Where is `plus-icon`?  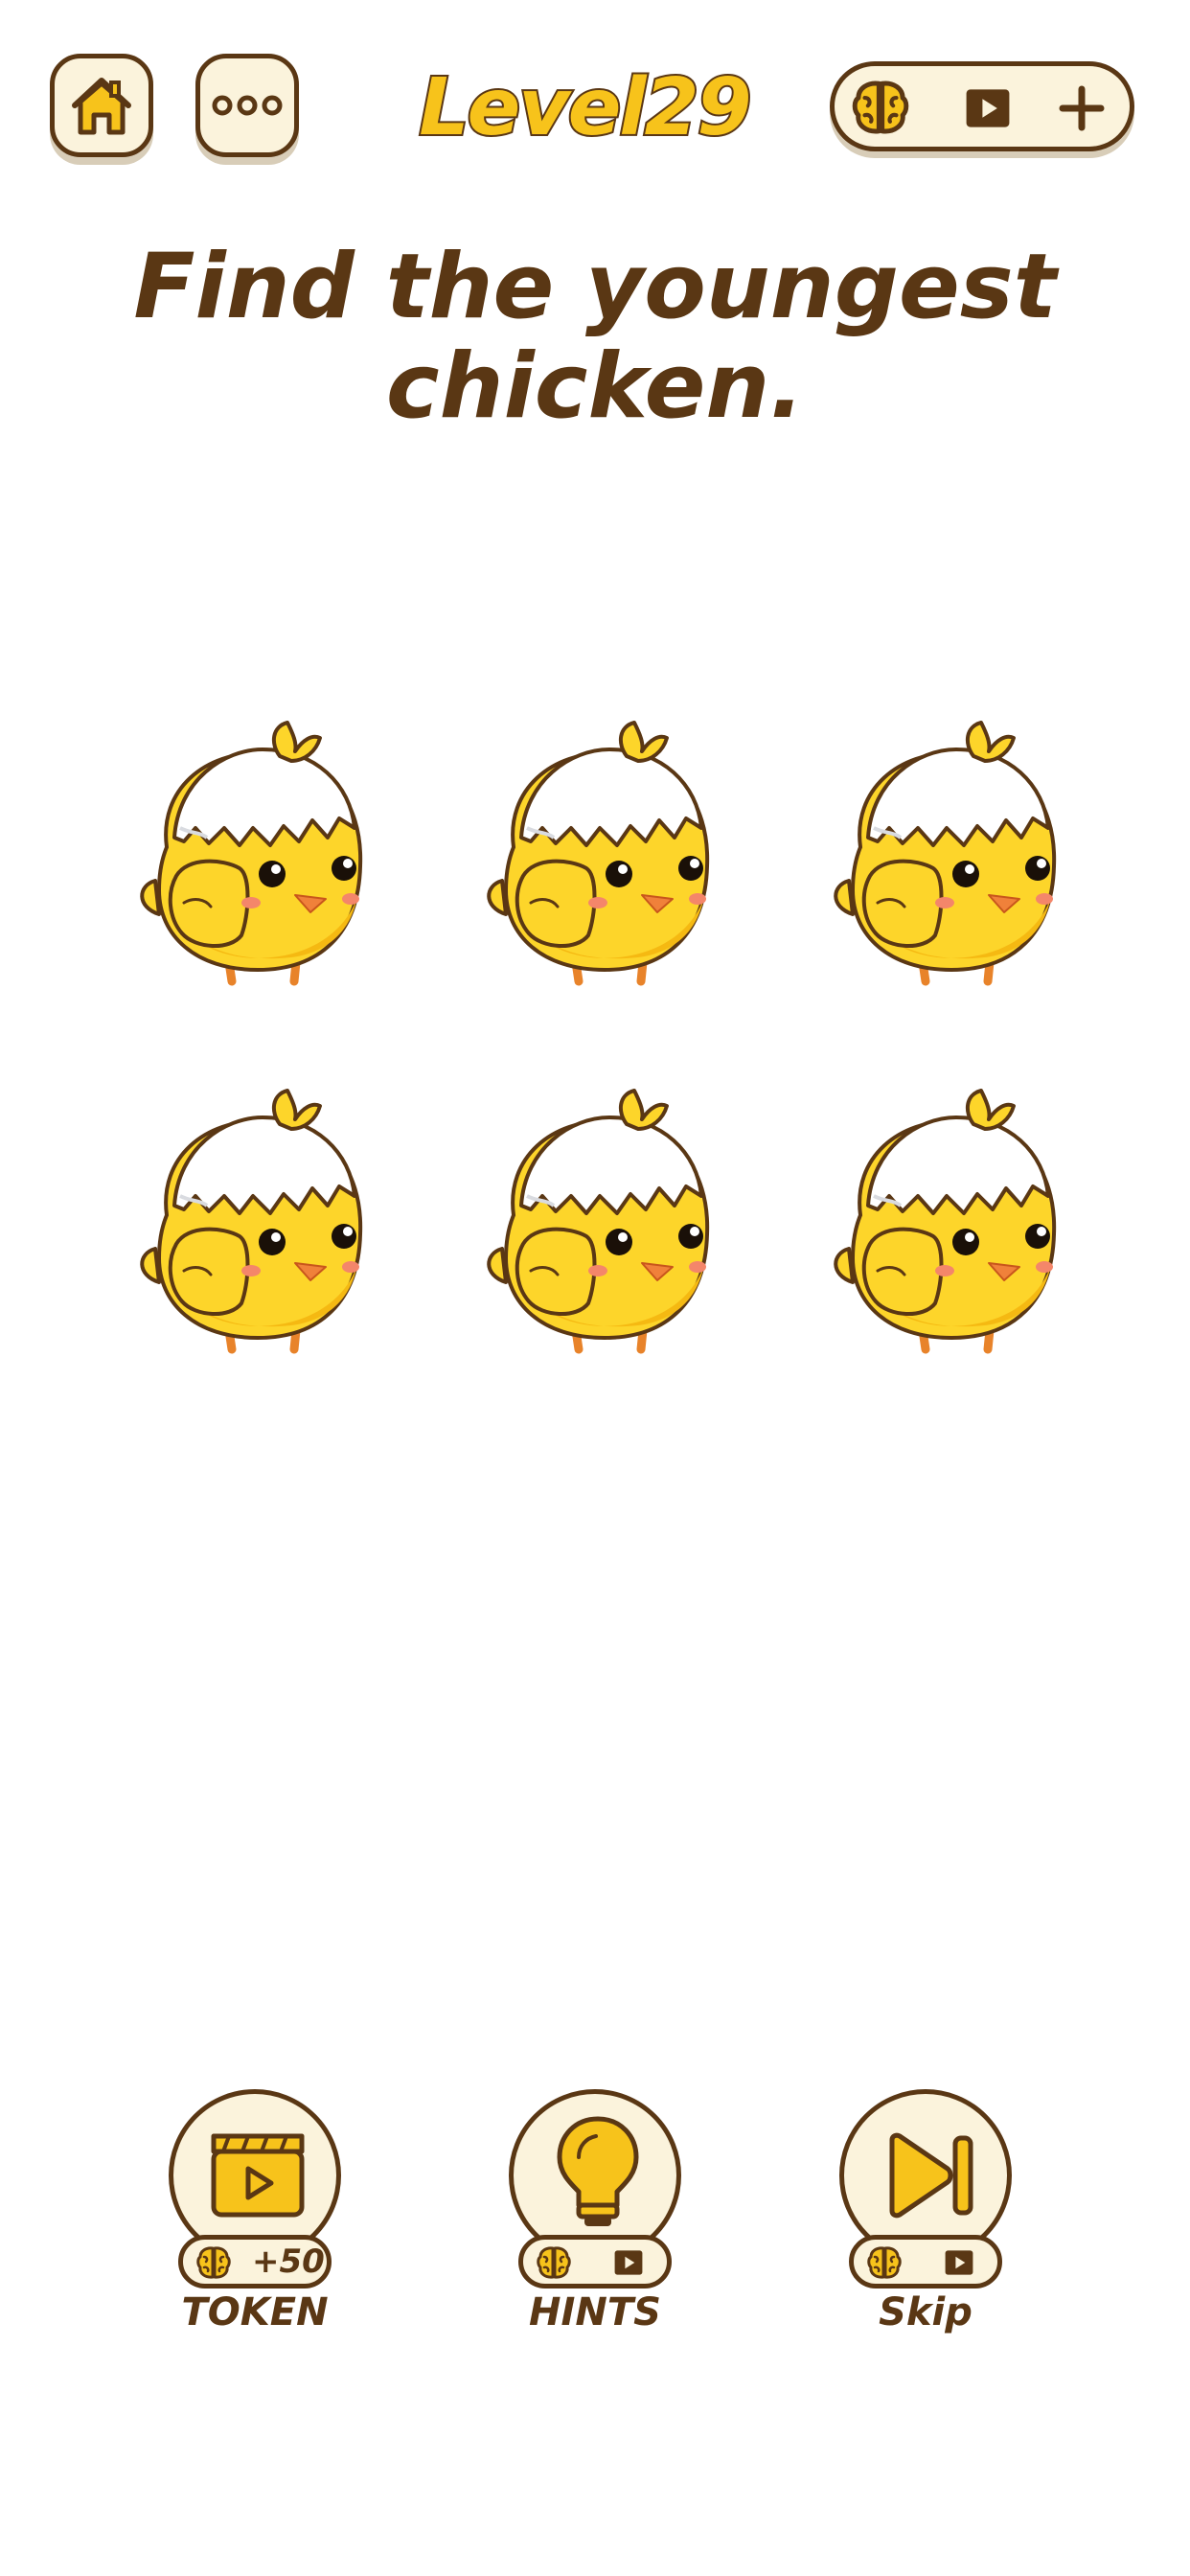
plus-icon is located at coordinates (1082, 108).